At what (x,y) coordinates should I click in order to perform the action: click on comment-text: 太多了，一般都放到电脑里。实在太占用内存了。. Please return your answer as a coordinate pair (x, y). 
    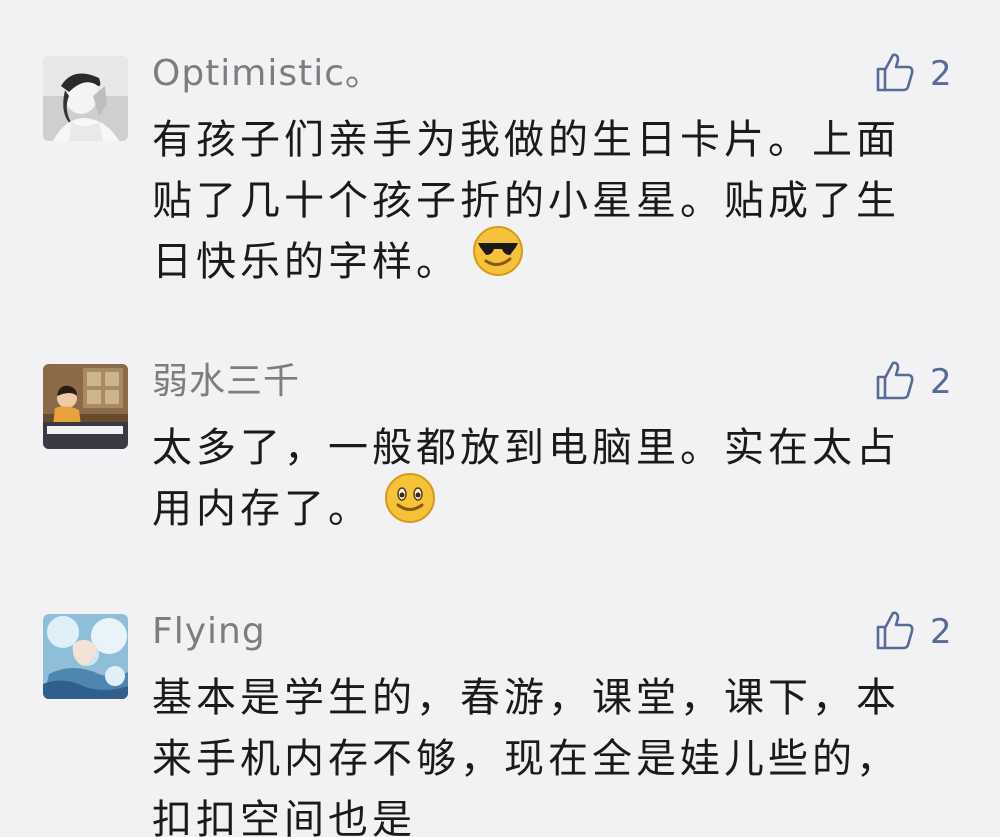
    Looking at the image, I should click on (547, 480).